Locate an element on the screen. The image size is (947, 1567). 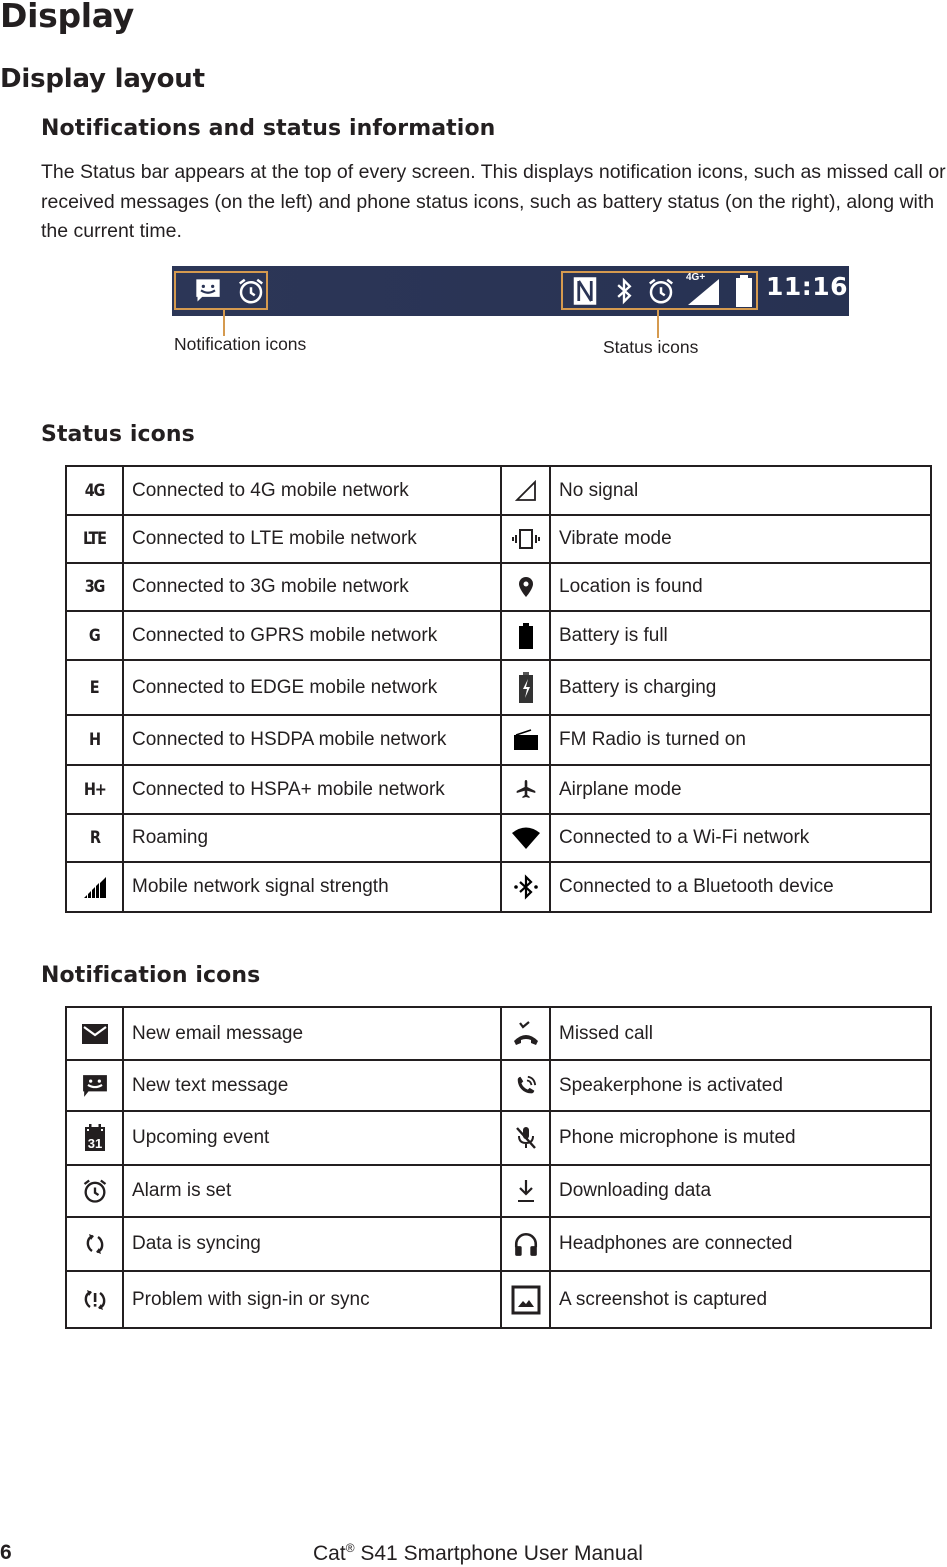
row-label: Connected to GPRS mobile network is located at coordinates (312, 635).